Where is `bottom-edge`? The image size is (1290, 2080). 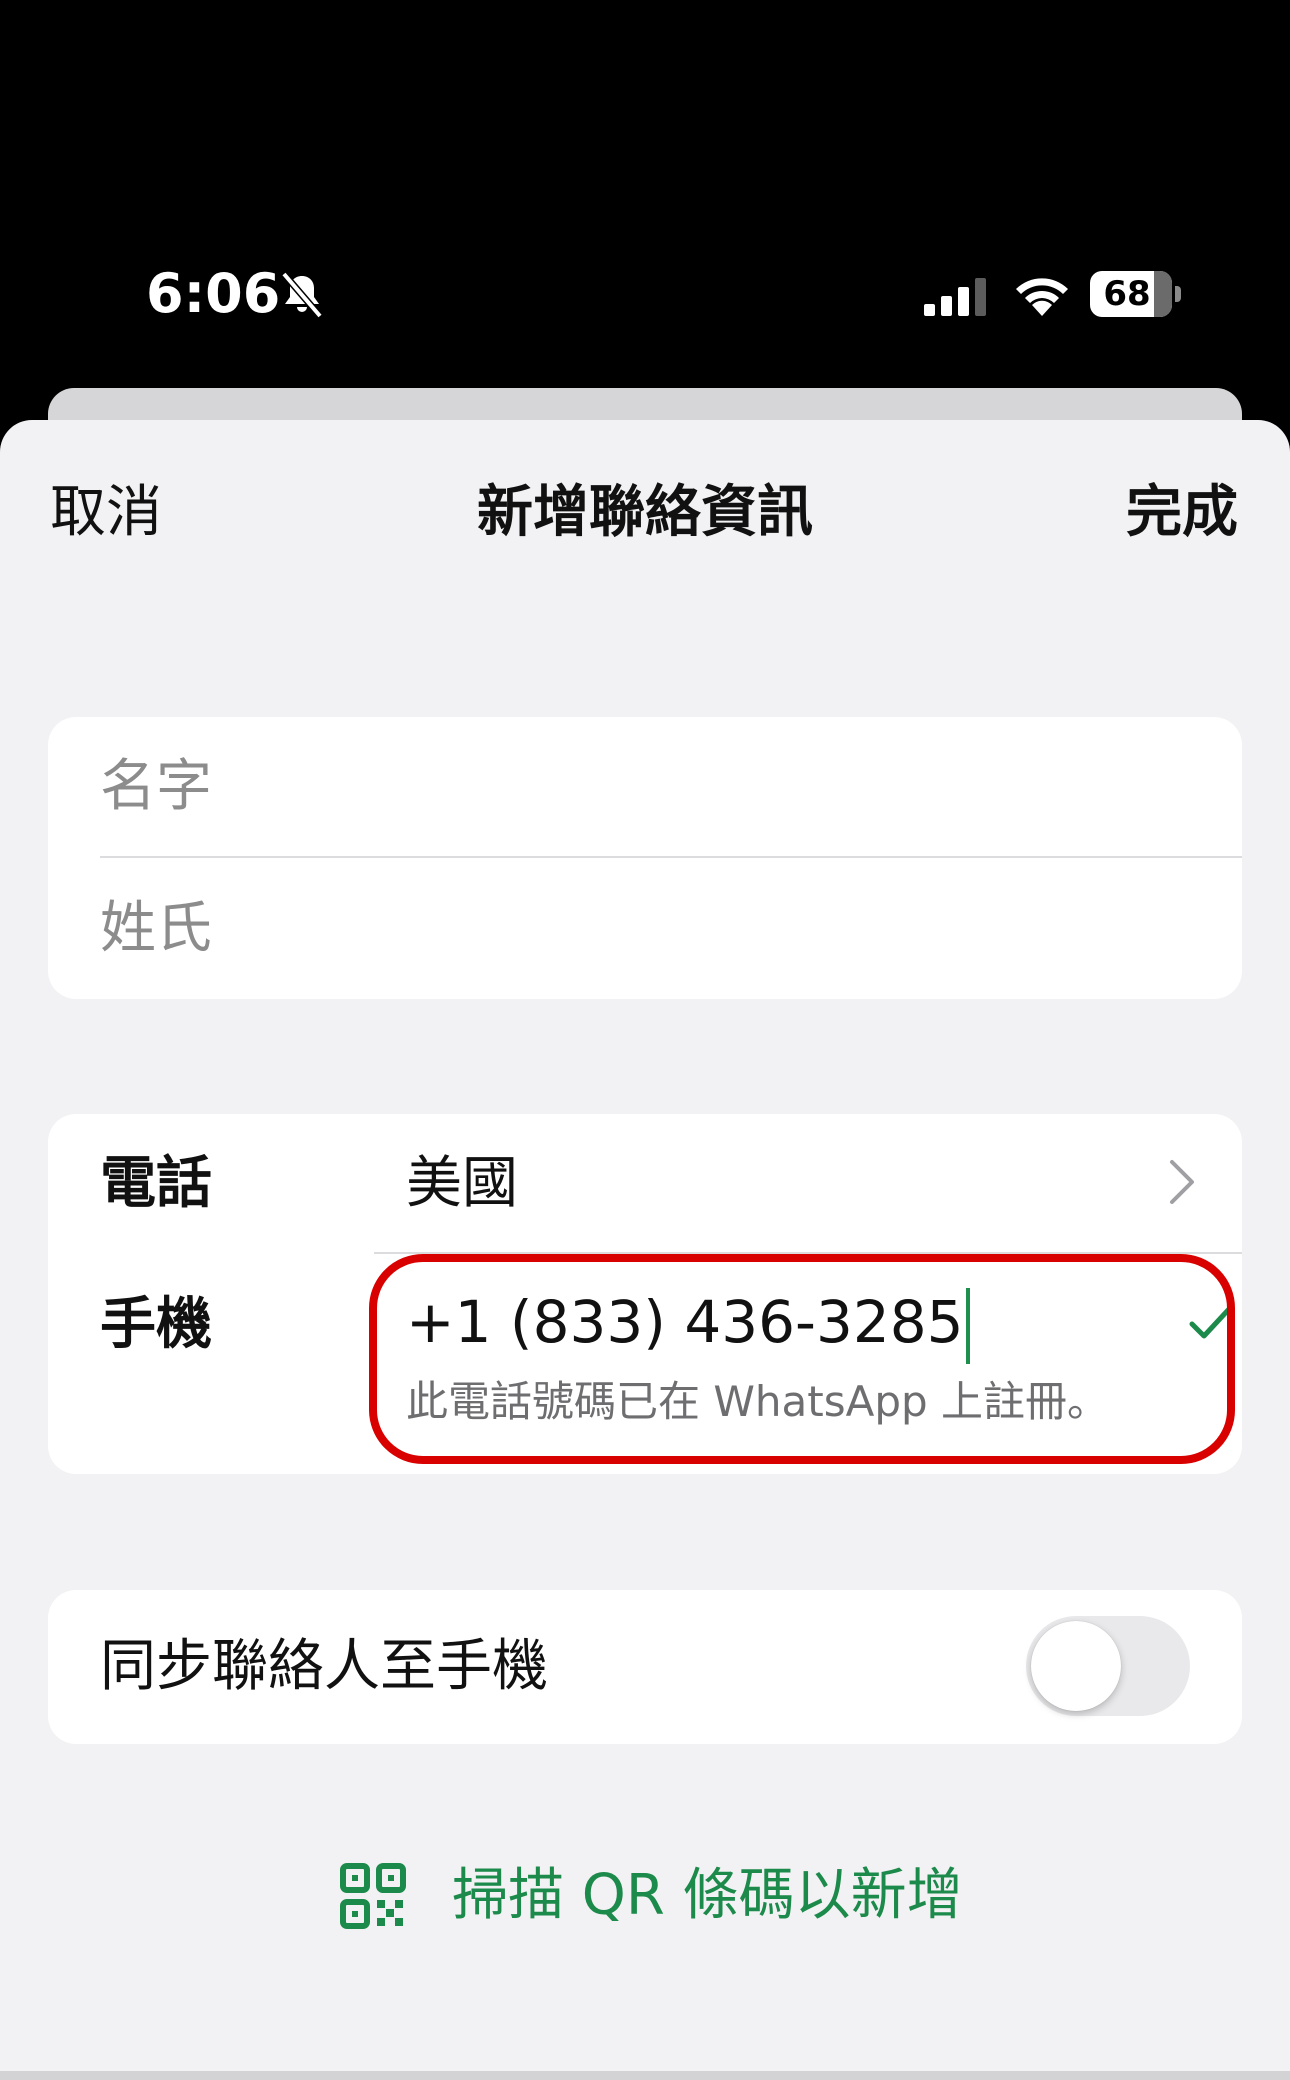 bottom-edge is located at coordinates (645, 2075).